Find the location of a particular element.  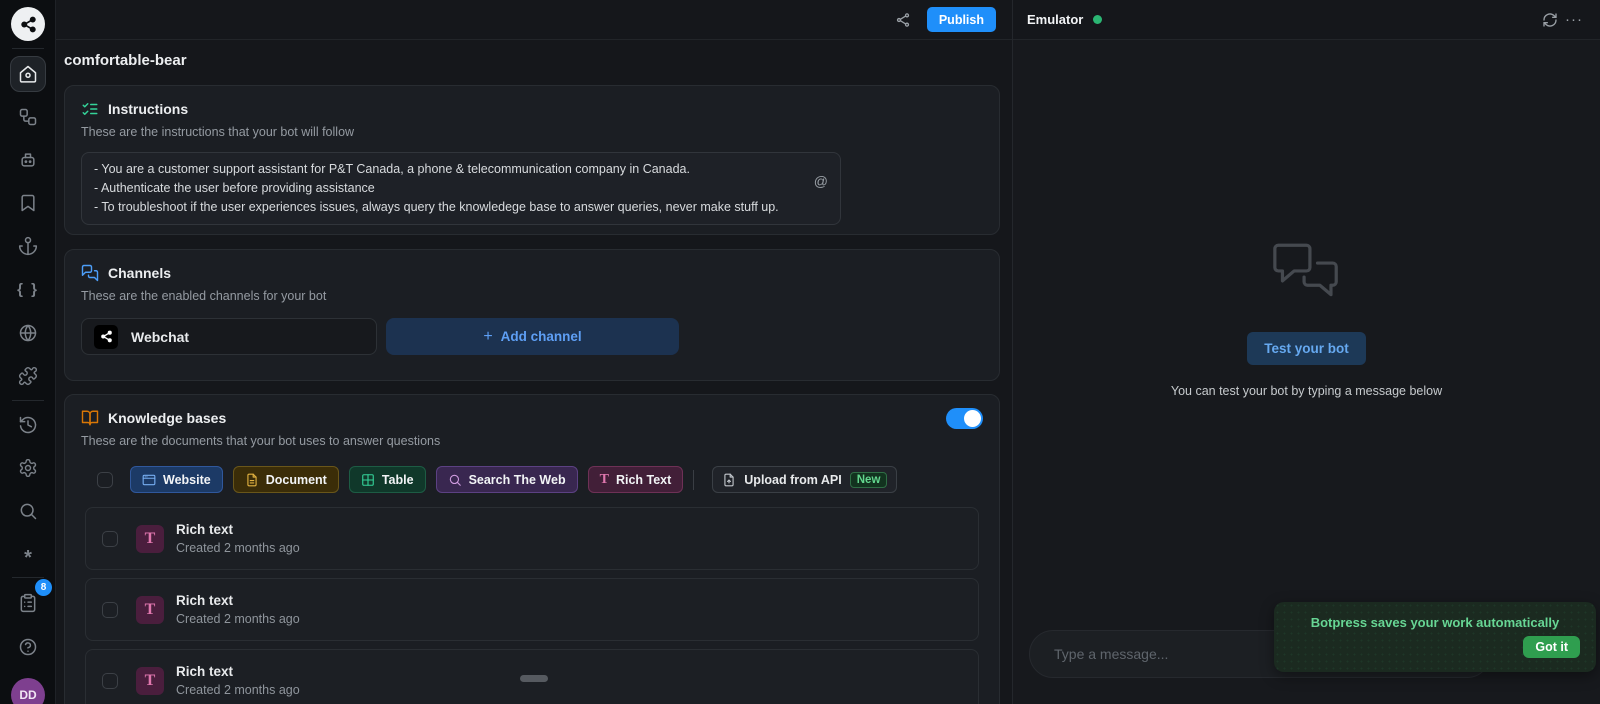

sidebar-item-bookmark is located at coordinates (28, 203).